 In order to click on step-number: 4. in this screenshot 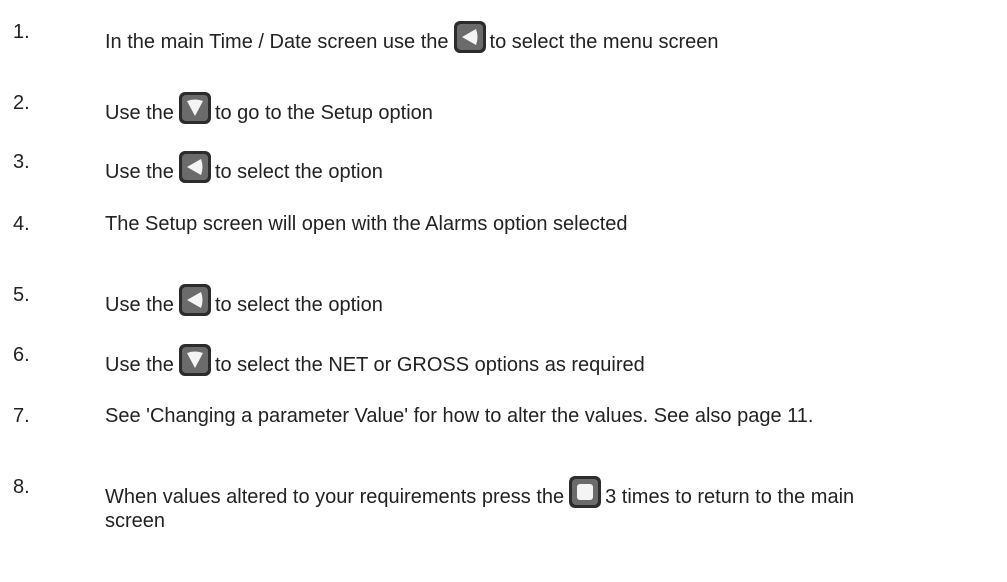, I will do `click(21, 224)`.